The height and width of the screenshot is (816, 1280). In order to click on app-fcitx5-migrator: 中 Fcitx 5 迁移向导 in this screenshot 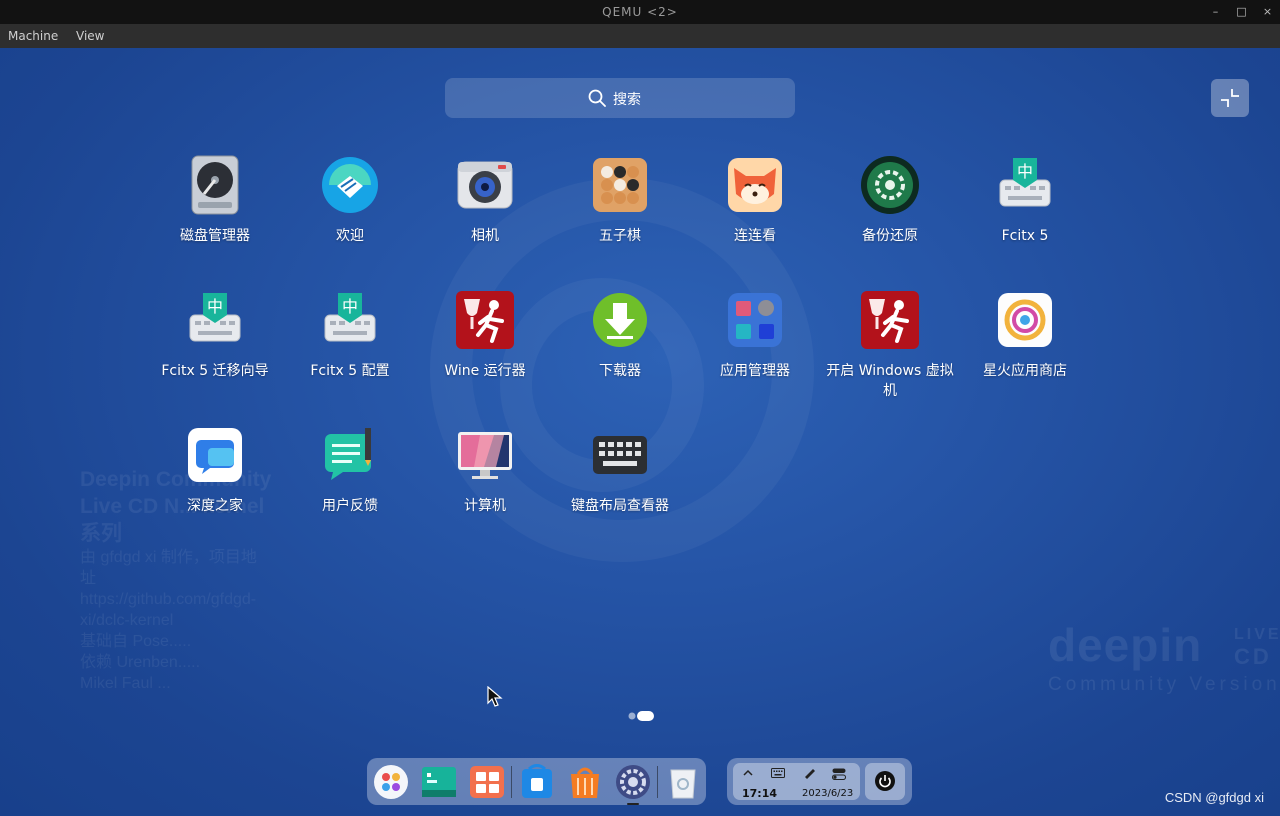, I will do `click(215, 335)`.